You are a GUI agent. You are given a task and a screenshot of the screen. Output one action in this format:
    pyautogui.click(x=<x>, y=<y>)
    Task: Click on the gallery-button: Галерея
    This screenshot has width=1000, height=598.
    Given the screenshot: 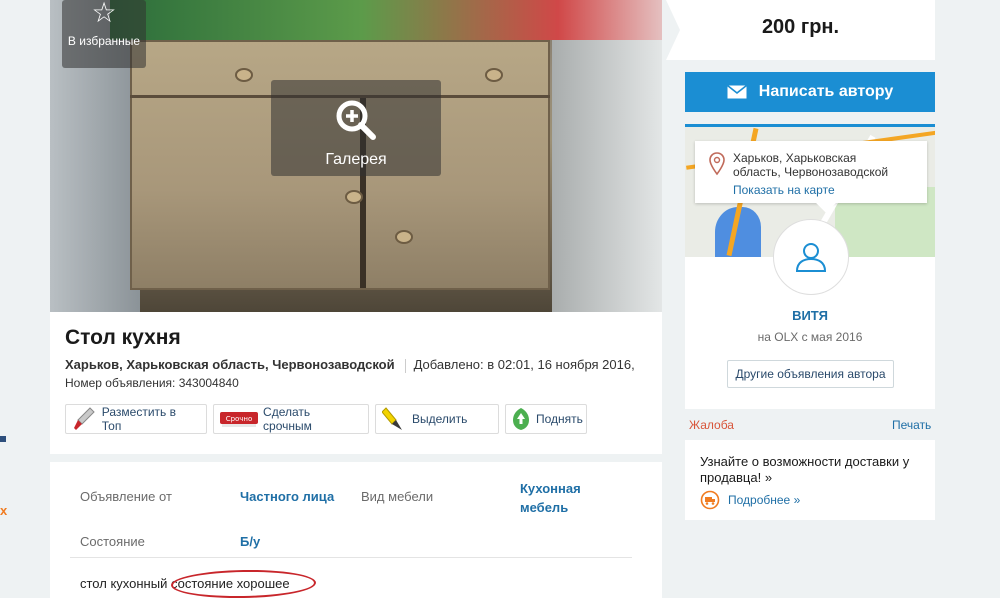 What is the action you would take?
    pyautogui.click(x=356, y=128)
    